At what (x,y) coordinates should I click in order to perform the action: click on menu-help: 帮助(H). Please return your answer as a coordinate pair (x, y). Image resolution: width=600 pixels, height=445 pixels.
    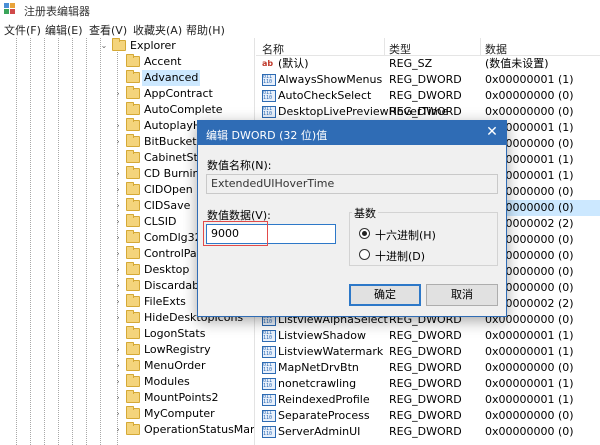
    Looking at the image, I should click on (205, 30).